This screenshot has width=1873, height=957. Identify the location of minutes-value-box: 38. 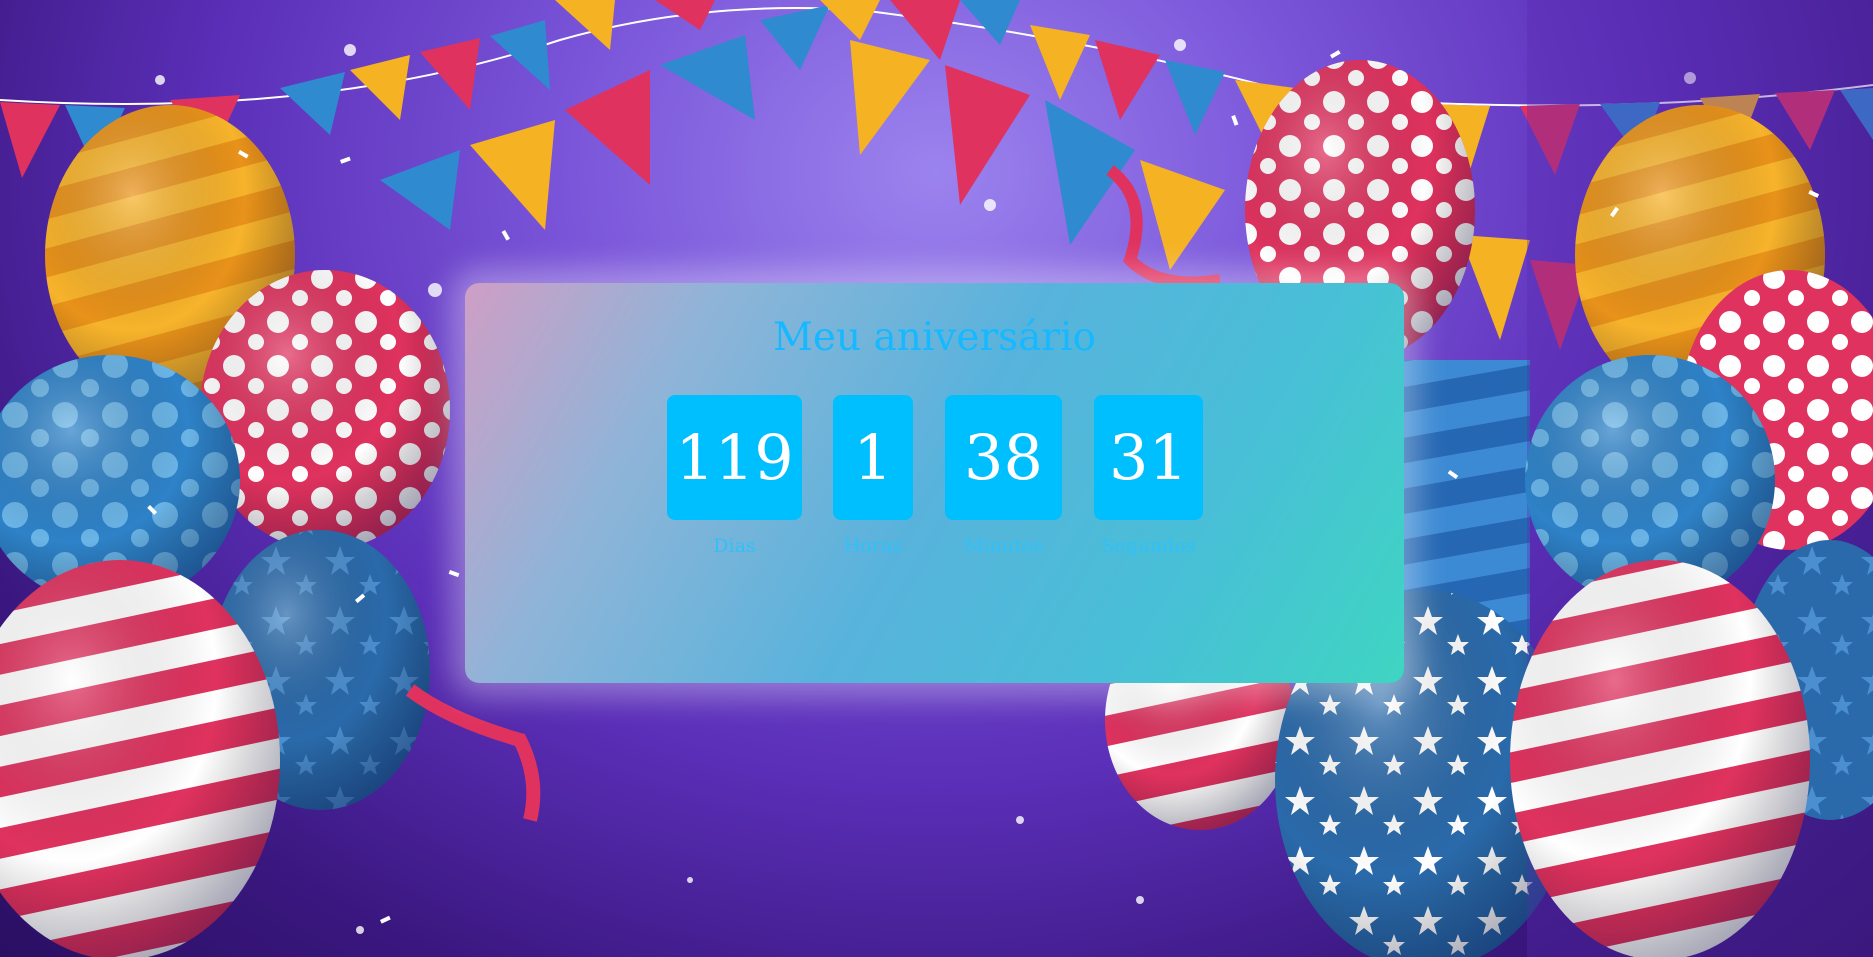
(1003, 457).